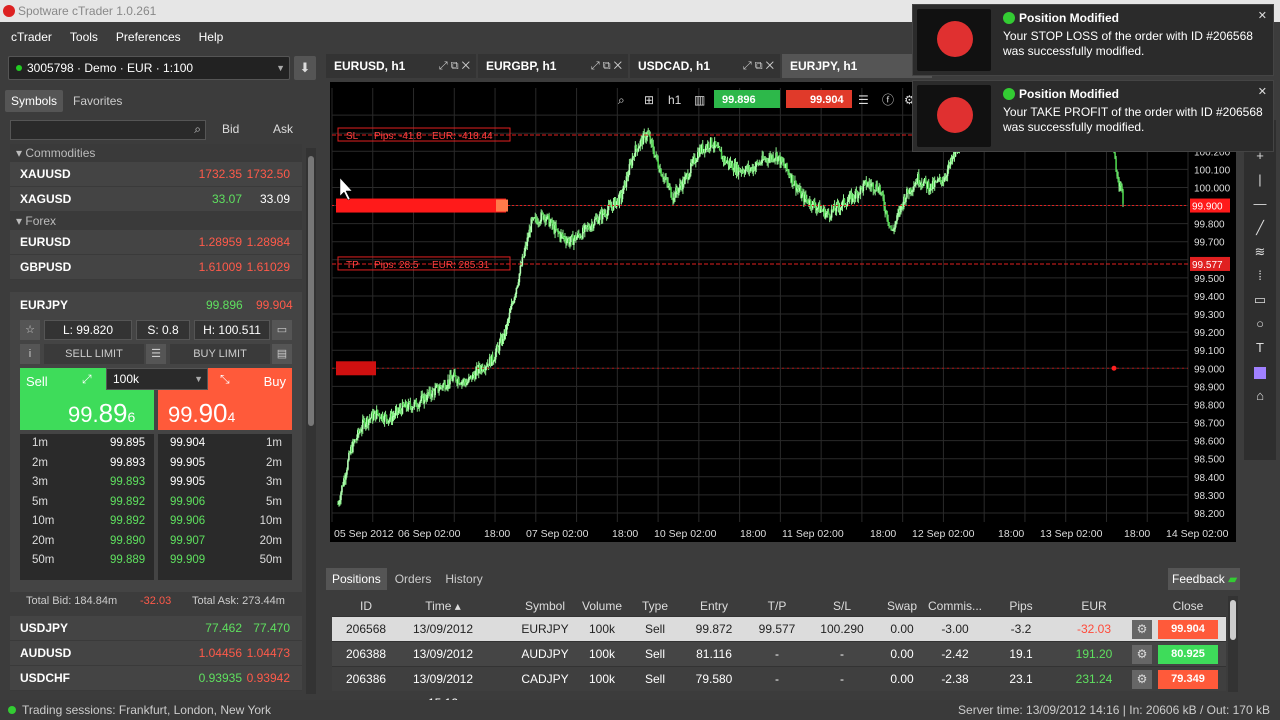  I want to click on tab-chart-eurusd: EURUSD, h1 ⤢ ⧉ ✕, so click(401, 66).